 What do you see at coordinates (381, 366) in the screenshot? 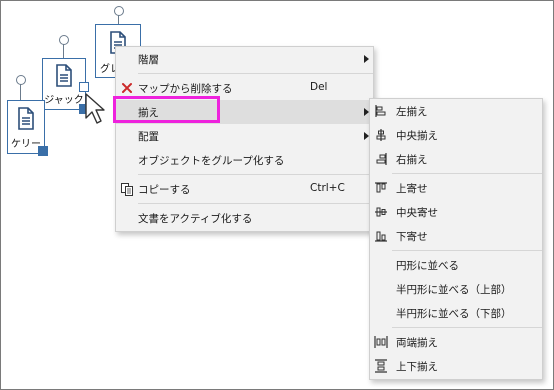
I see `distribute-vertical-icon` at bounding box center [381, 366].